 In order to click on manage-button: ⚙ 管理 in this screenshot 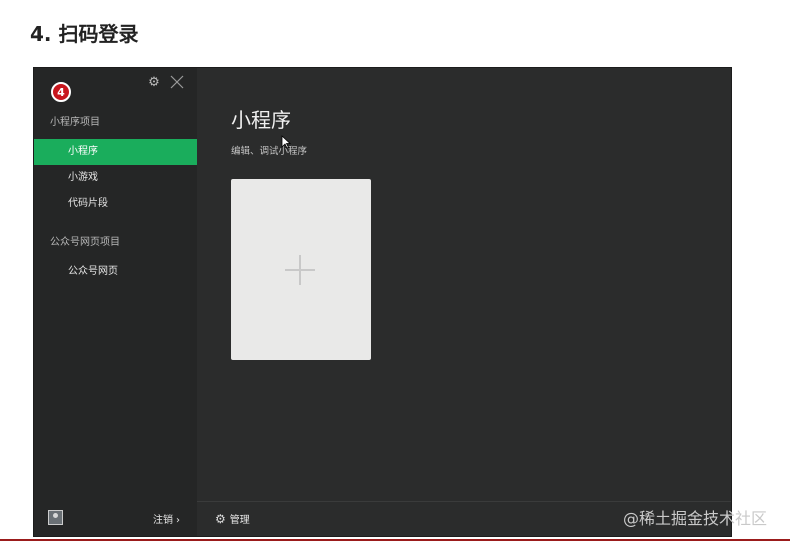, I will do `click(232, 519)`.